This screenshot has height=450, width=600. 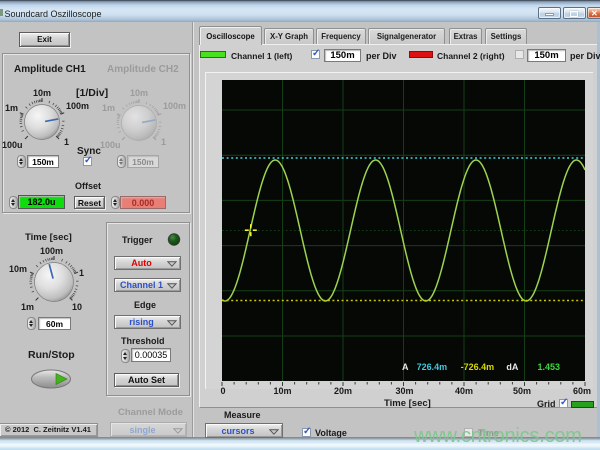 I want to click on svg-text: A, so click(x=405, y=367).